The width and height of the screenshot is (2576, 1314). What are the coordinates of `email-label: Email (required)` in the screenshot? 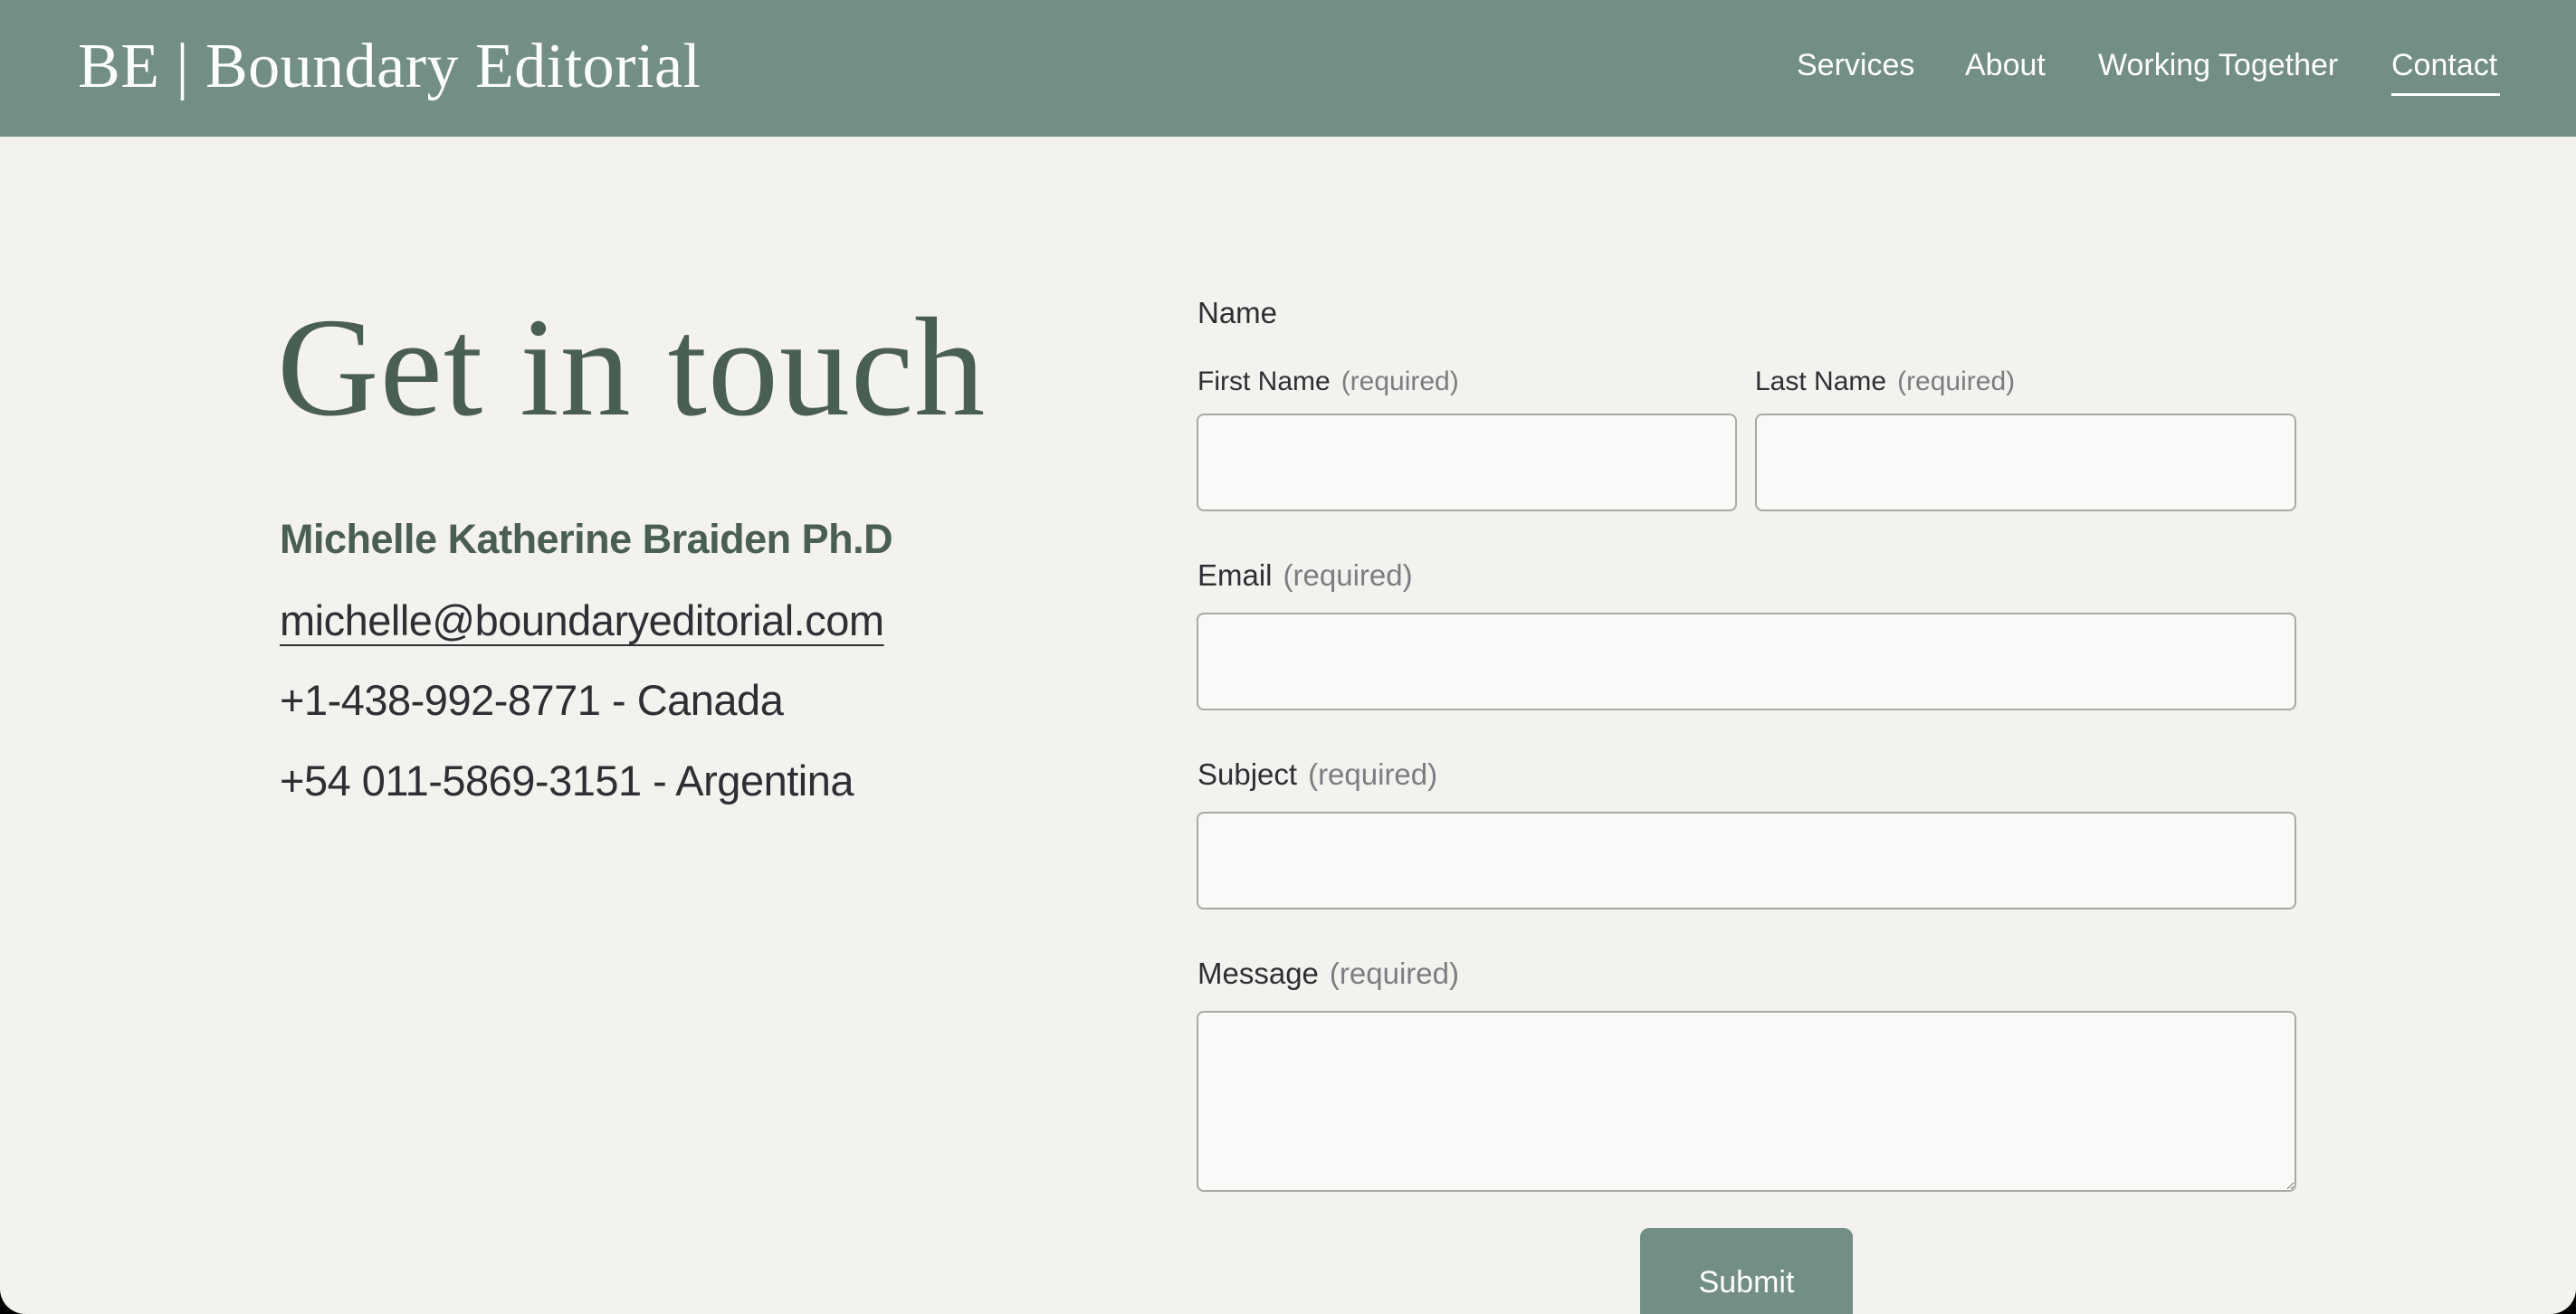 It's located at (1305, 575).